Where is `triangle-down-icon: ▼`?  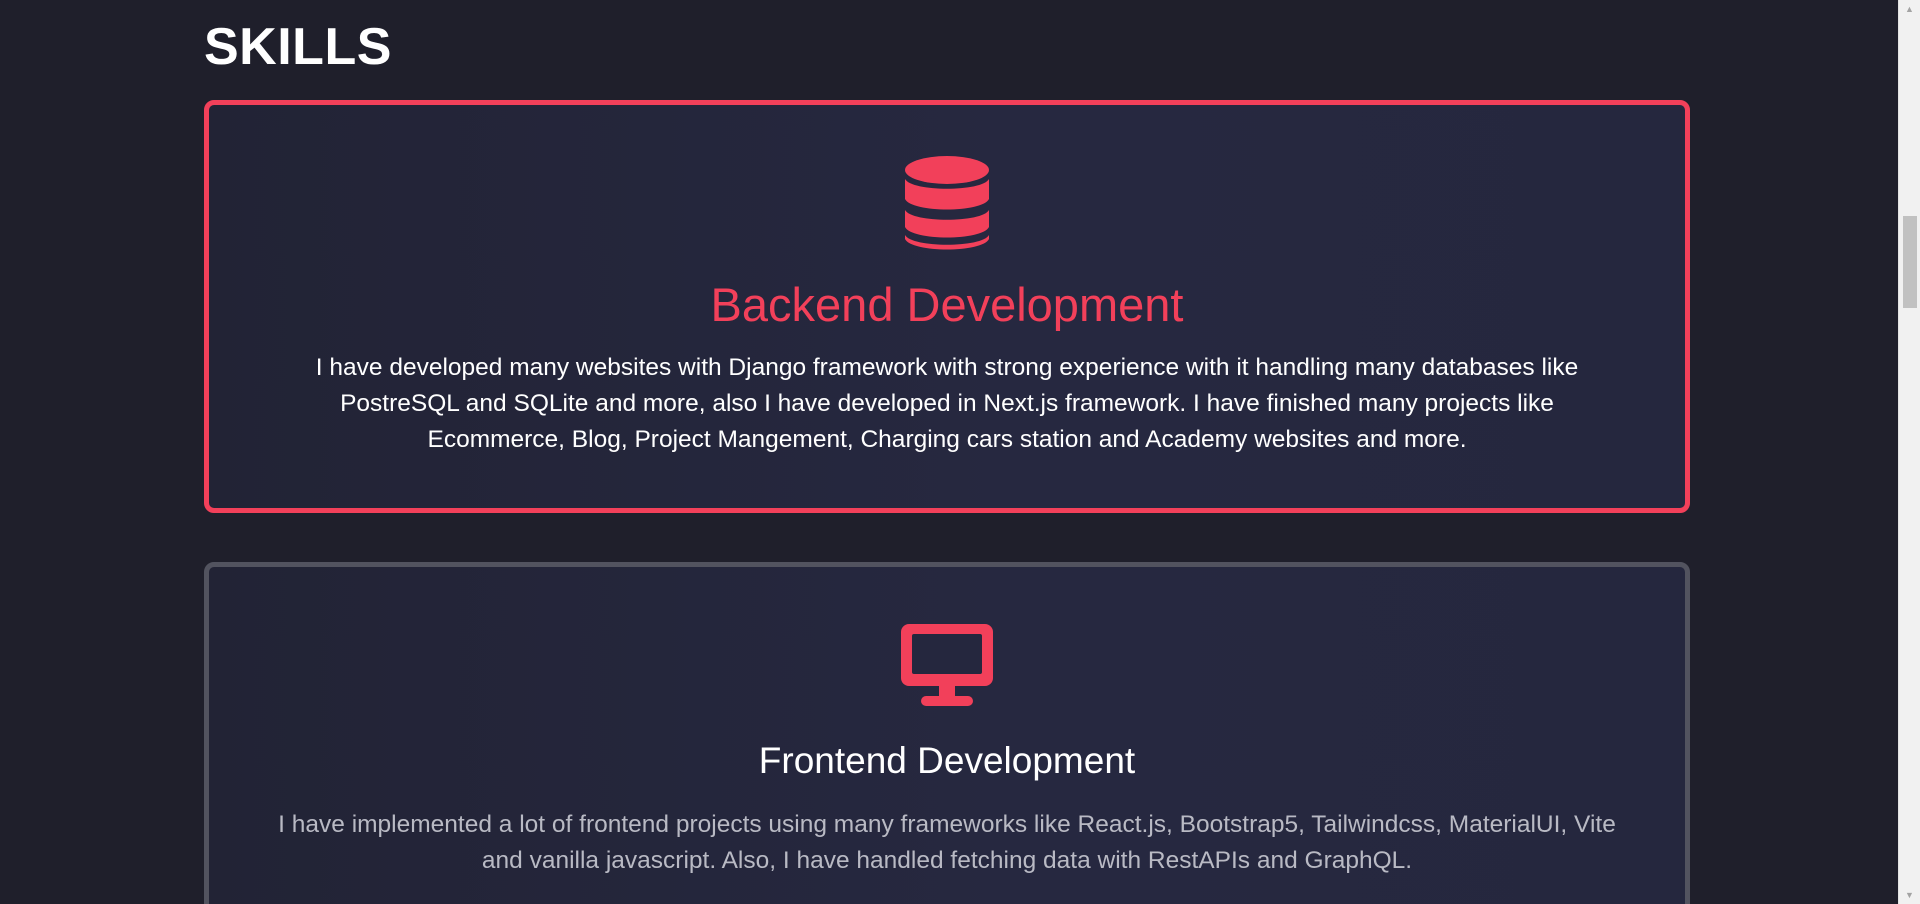
triangle-down-icon: ▼ is located at coordinates (1909, 895).